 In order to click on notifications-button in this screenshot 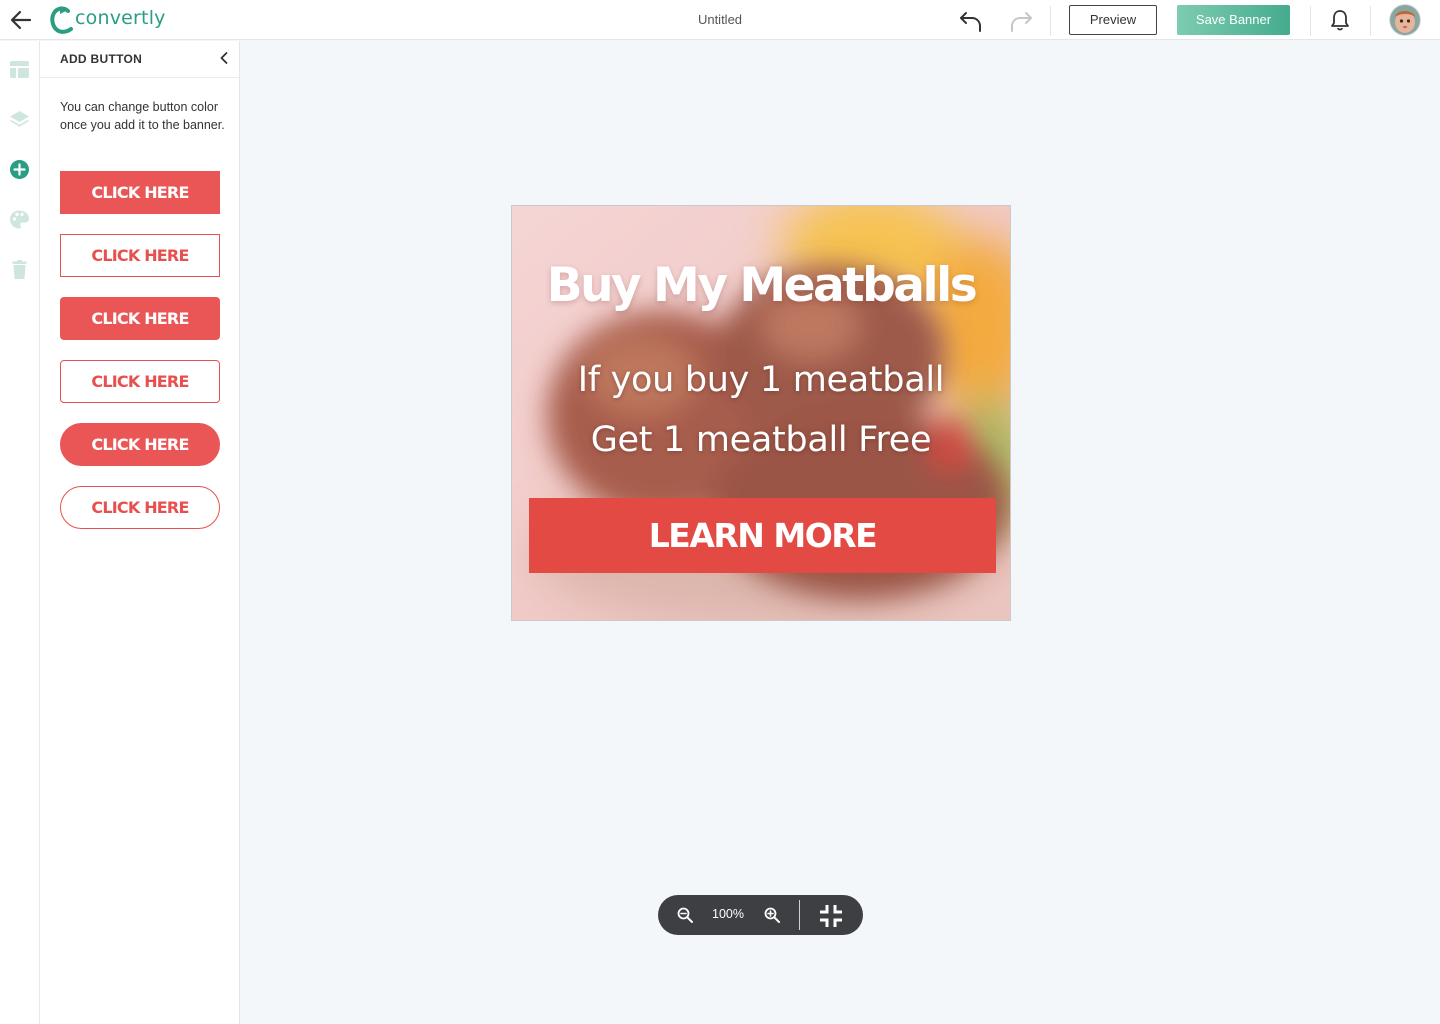, I will do `click(1340, 20)`.